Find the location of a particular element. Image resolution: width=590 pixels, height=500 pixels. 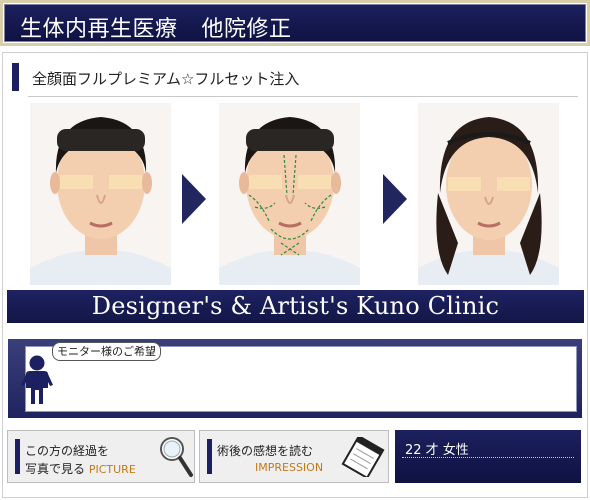

face-after-image is located at coordinates (488, 194).